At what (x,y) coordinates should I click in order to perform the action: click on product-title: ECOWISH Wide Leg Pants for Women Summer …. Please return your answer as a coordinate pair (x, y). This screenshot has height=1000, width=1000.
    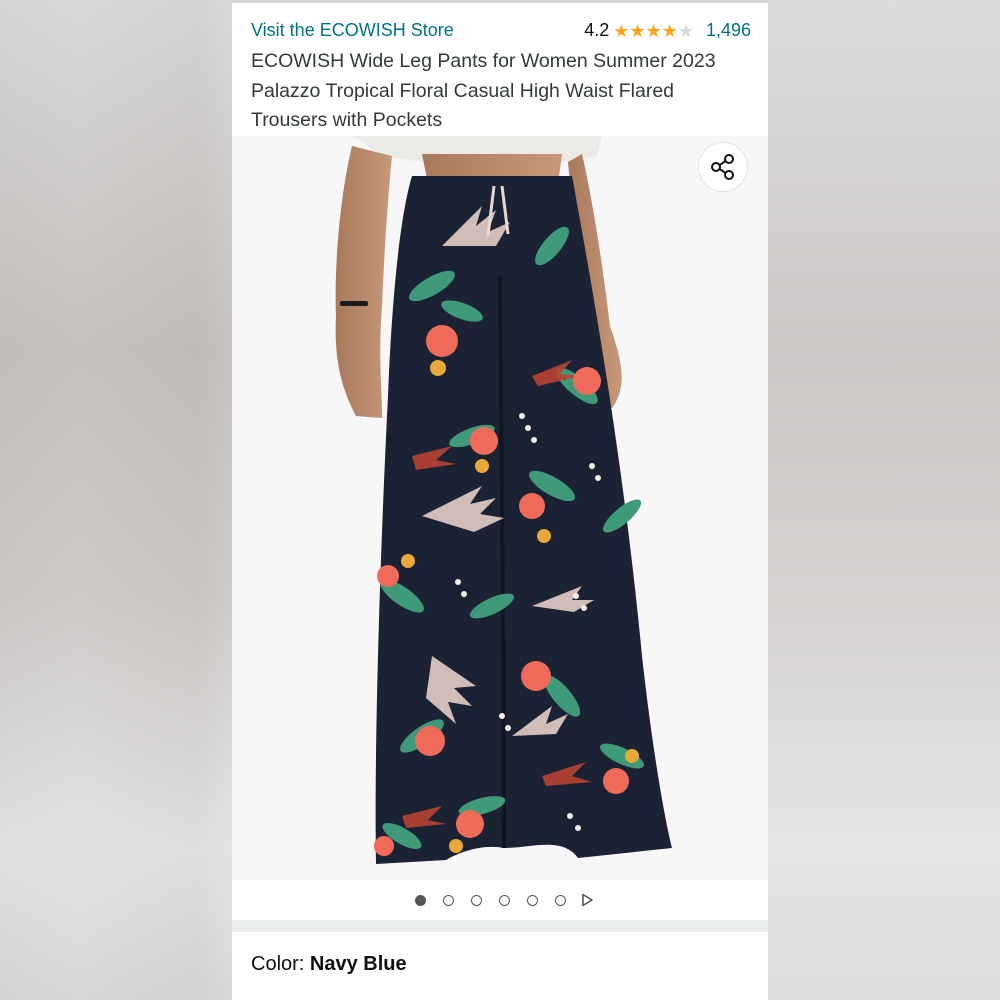
    Looking at the image, I should click on (483, 90).